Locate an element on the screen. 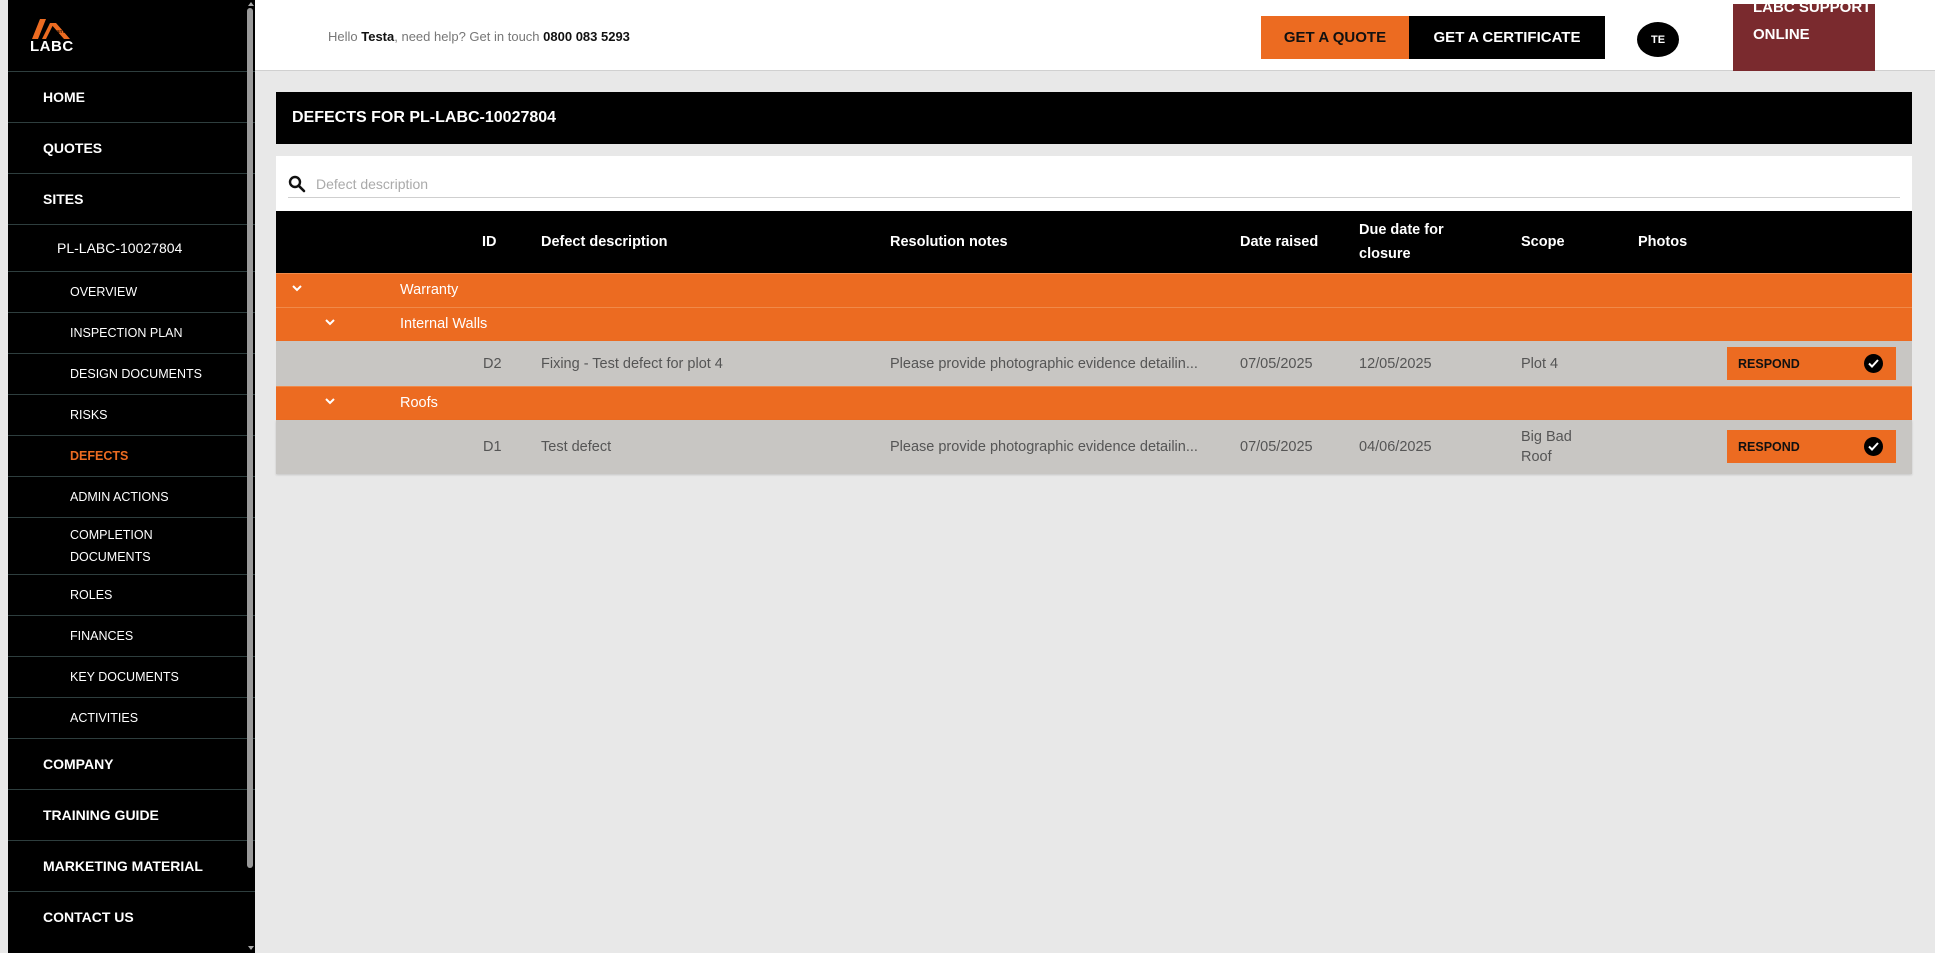  cell-id: D1 is located at coordinates (492, 447).